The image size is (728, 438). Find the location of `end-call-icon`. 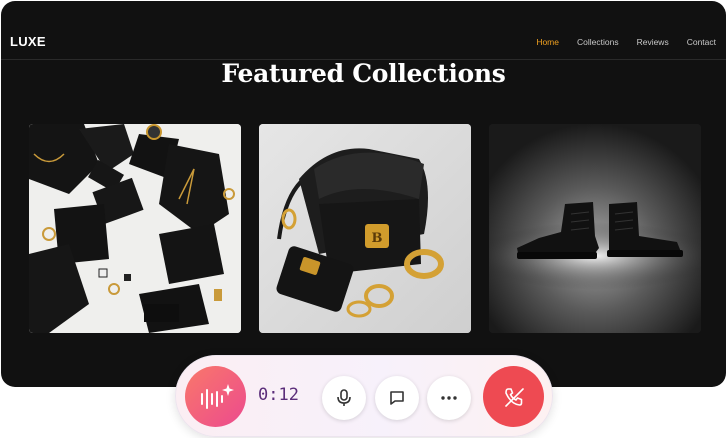

end-call-icon is located at coordinates (514, 397).